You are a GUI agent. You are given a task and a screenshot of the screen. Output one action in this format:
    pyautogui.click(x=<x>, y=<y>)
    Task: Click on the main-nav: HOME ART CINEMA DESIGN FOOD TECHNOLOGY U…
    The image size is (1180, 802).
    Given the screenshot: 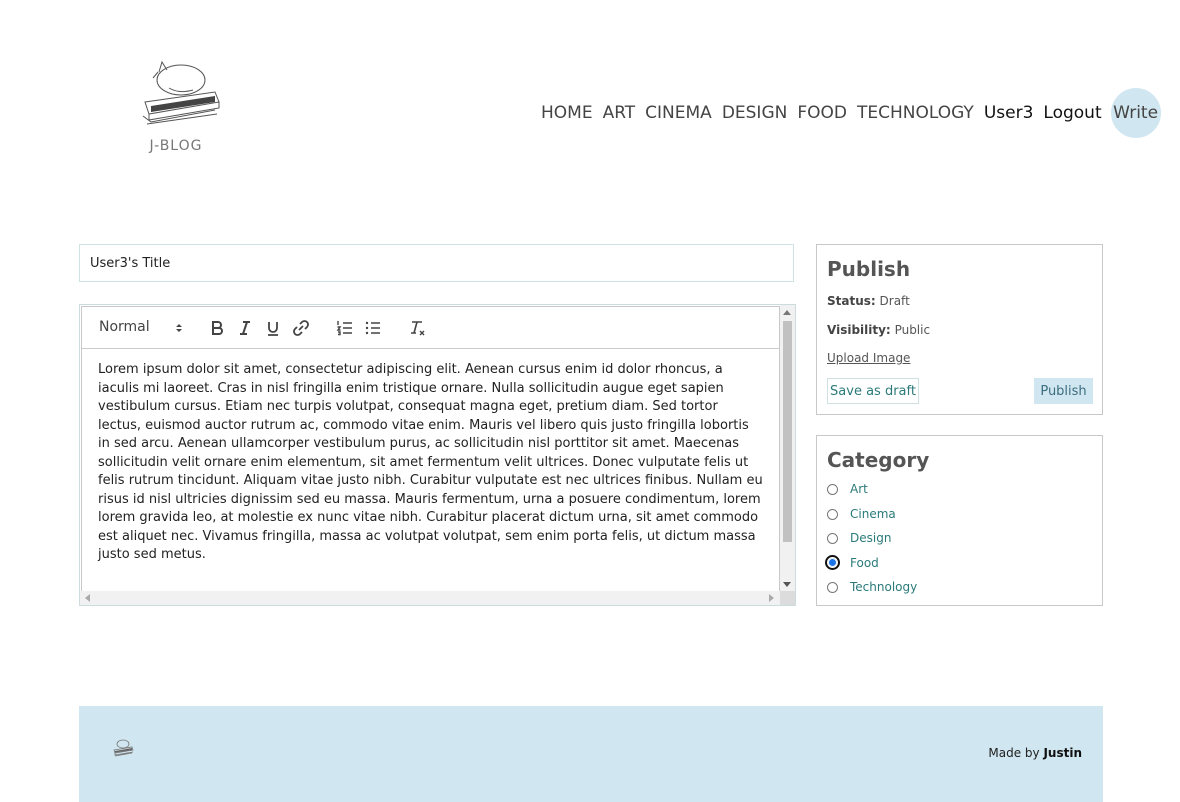 What is the action you would take?
    pyautogui.click(x=851, y=113)
    